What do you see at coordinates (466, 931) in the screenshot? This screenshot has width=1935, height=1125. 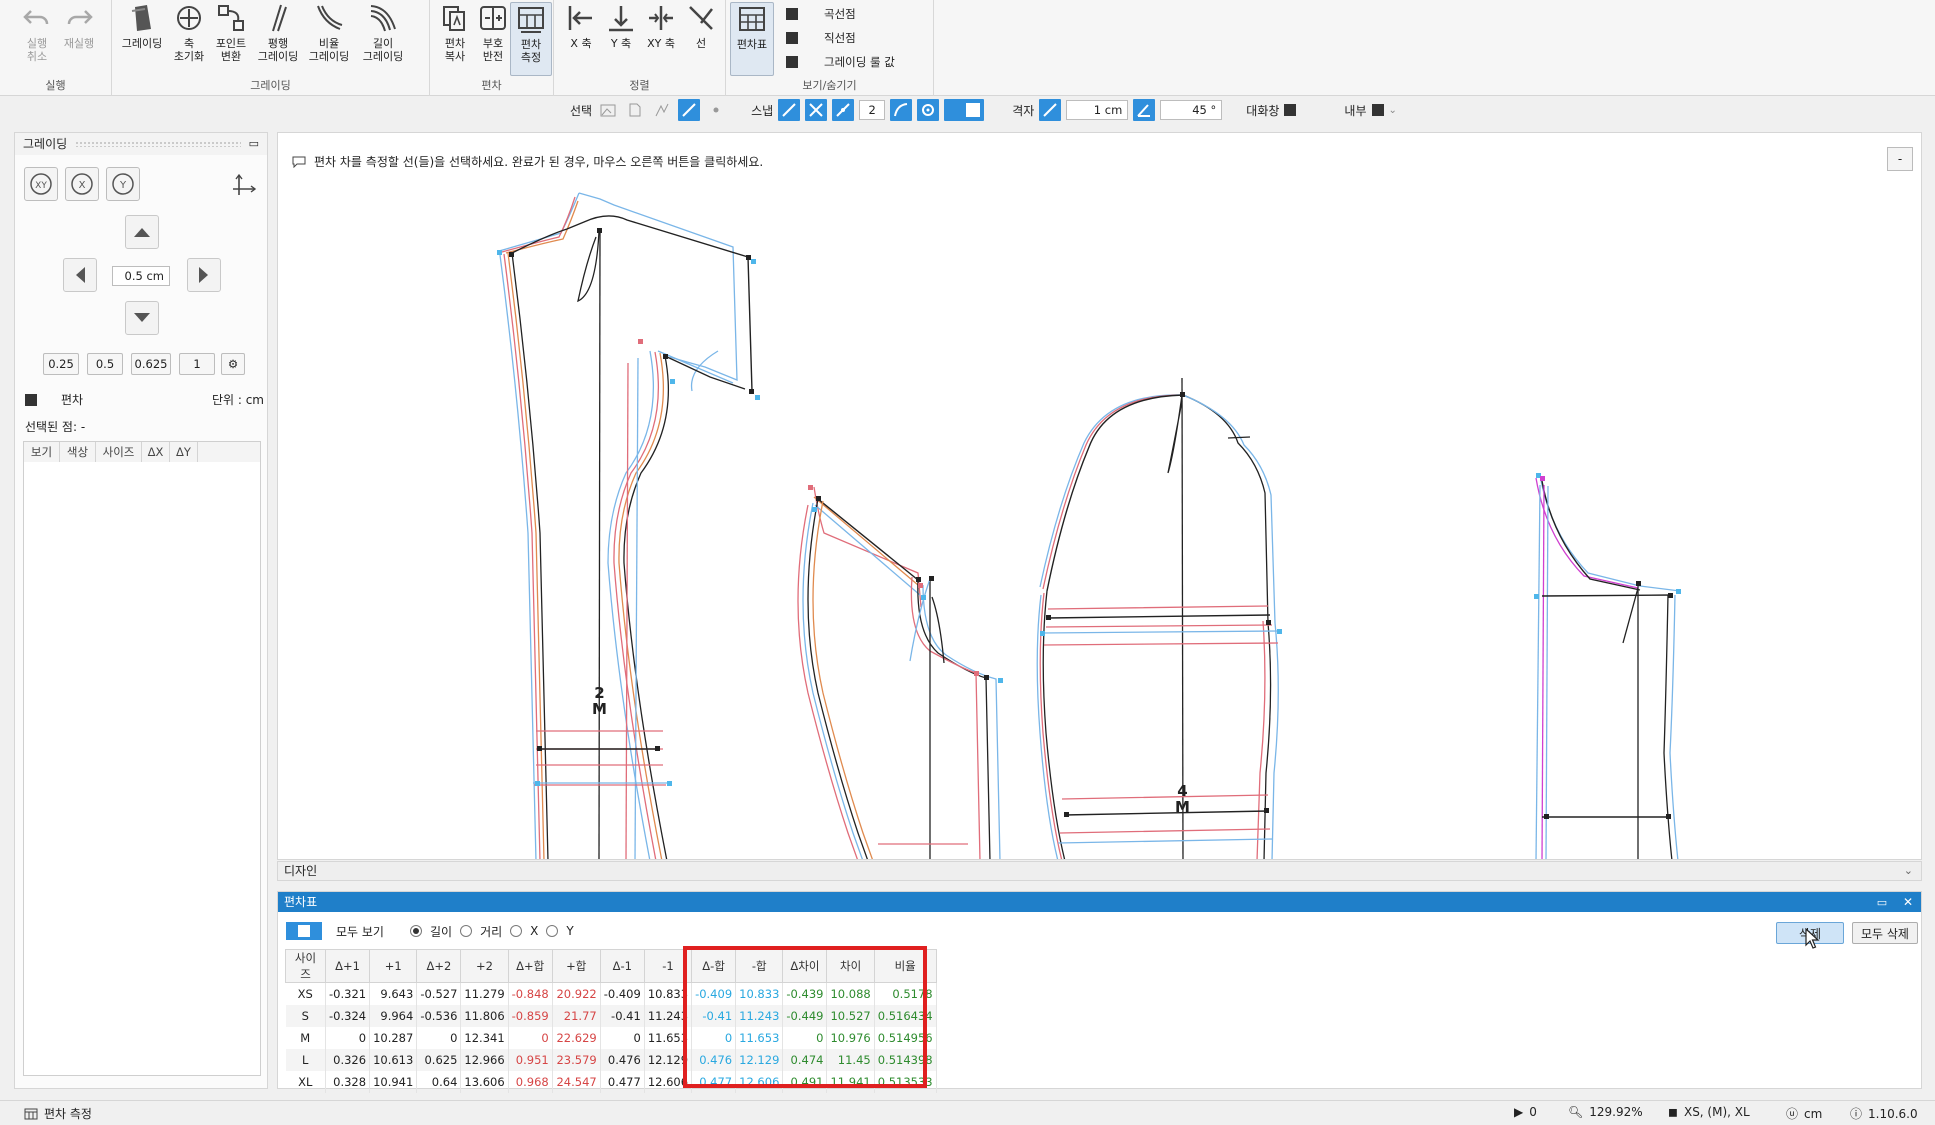 I see `radio-distance` at bounding box center [466, 931].